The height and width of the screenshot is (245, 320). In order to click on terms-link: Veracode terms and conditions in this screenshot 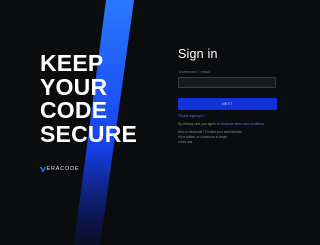, I will do `click(242, 124)`.